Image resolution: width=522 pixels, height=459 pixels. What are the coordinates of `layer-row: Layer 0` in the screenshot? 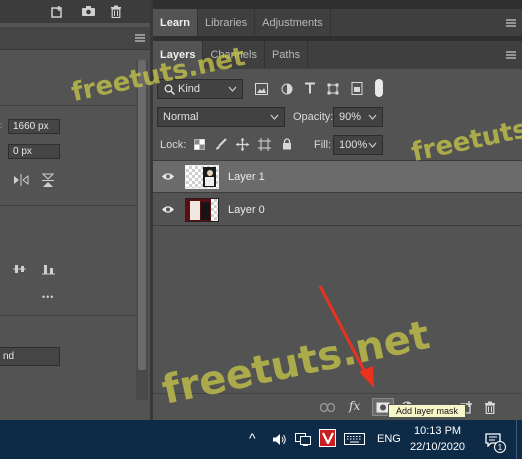 It's located at (337, 210).